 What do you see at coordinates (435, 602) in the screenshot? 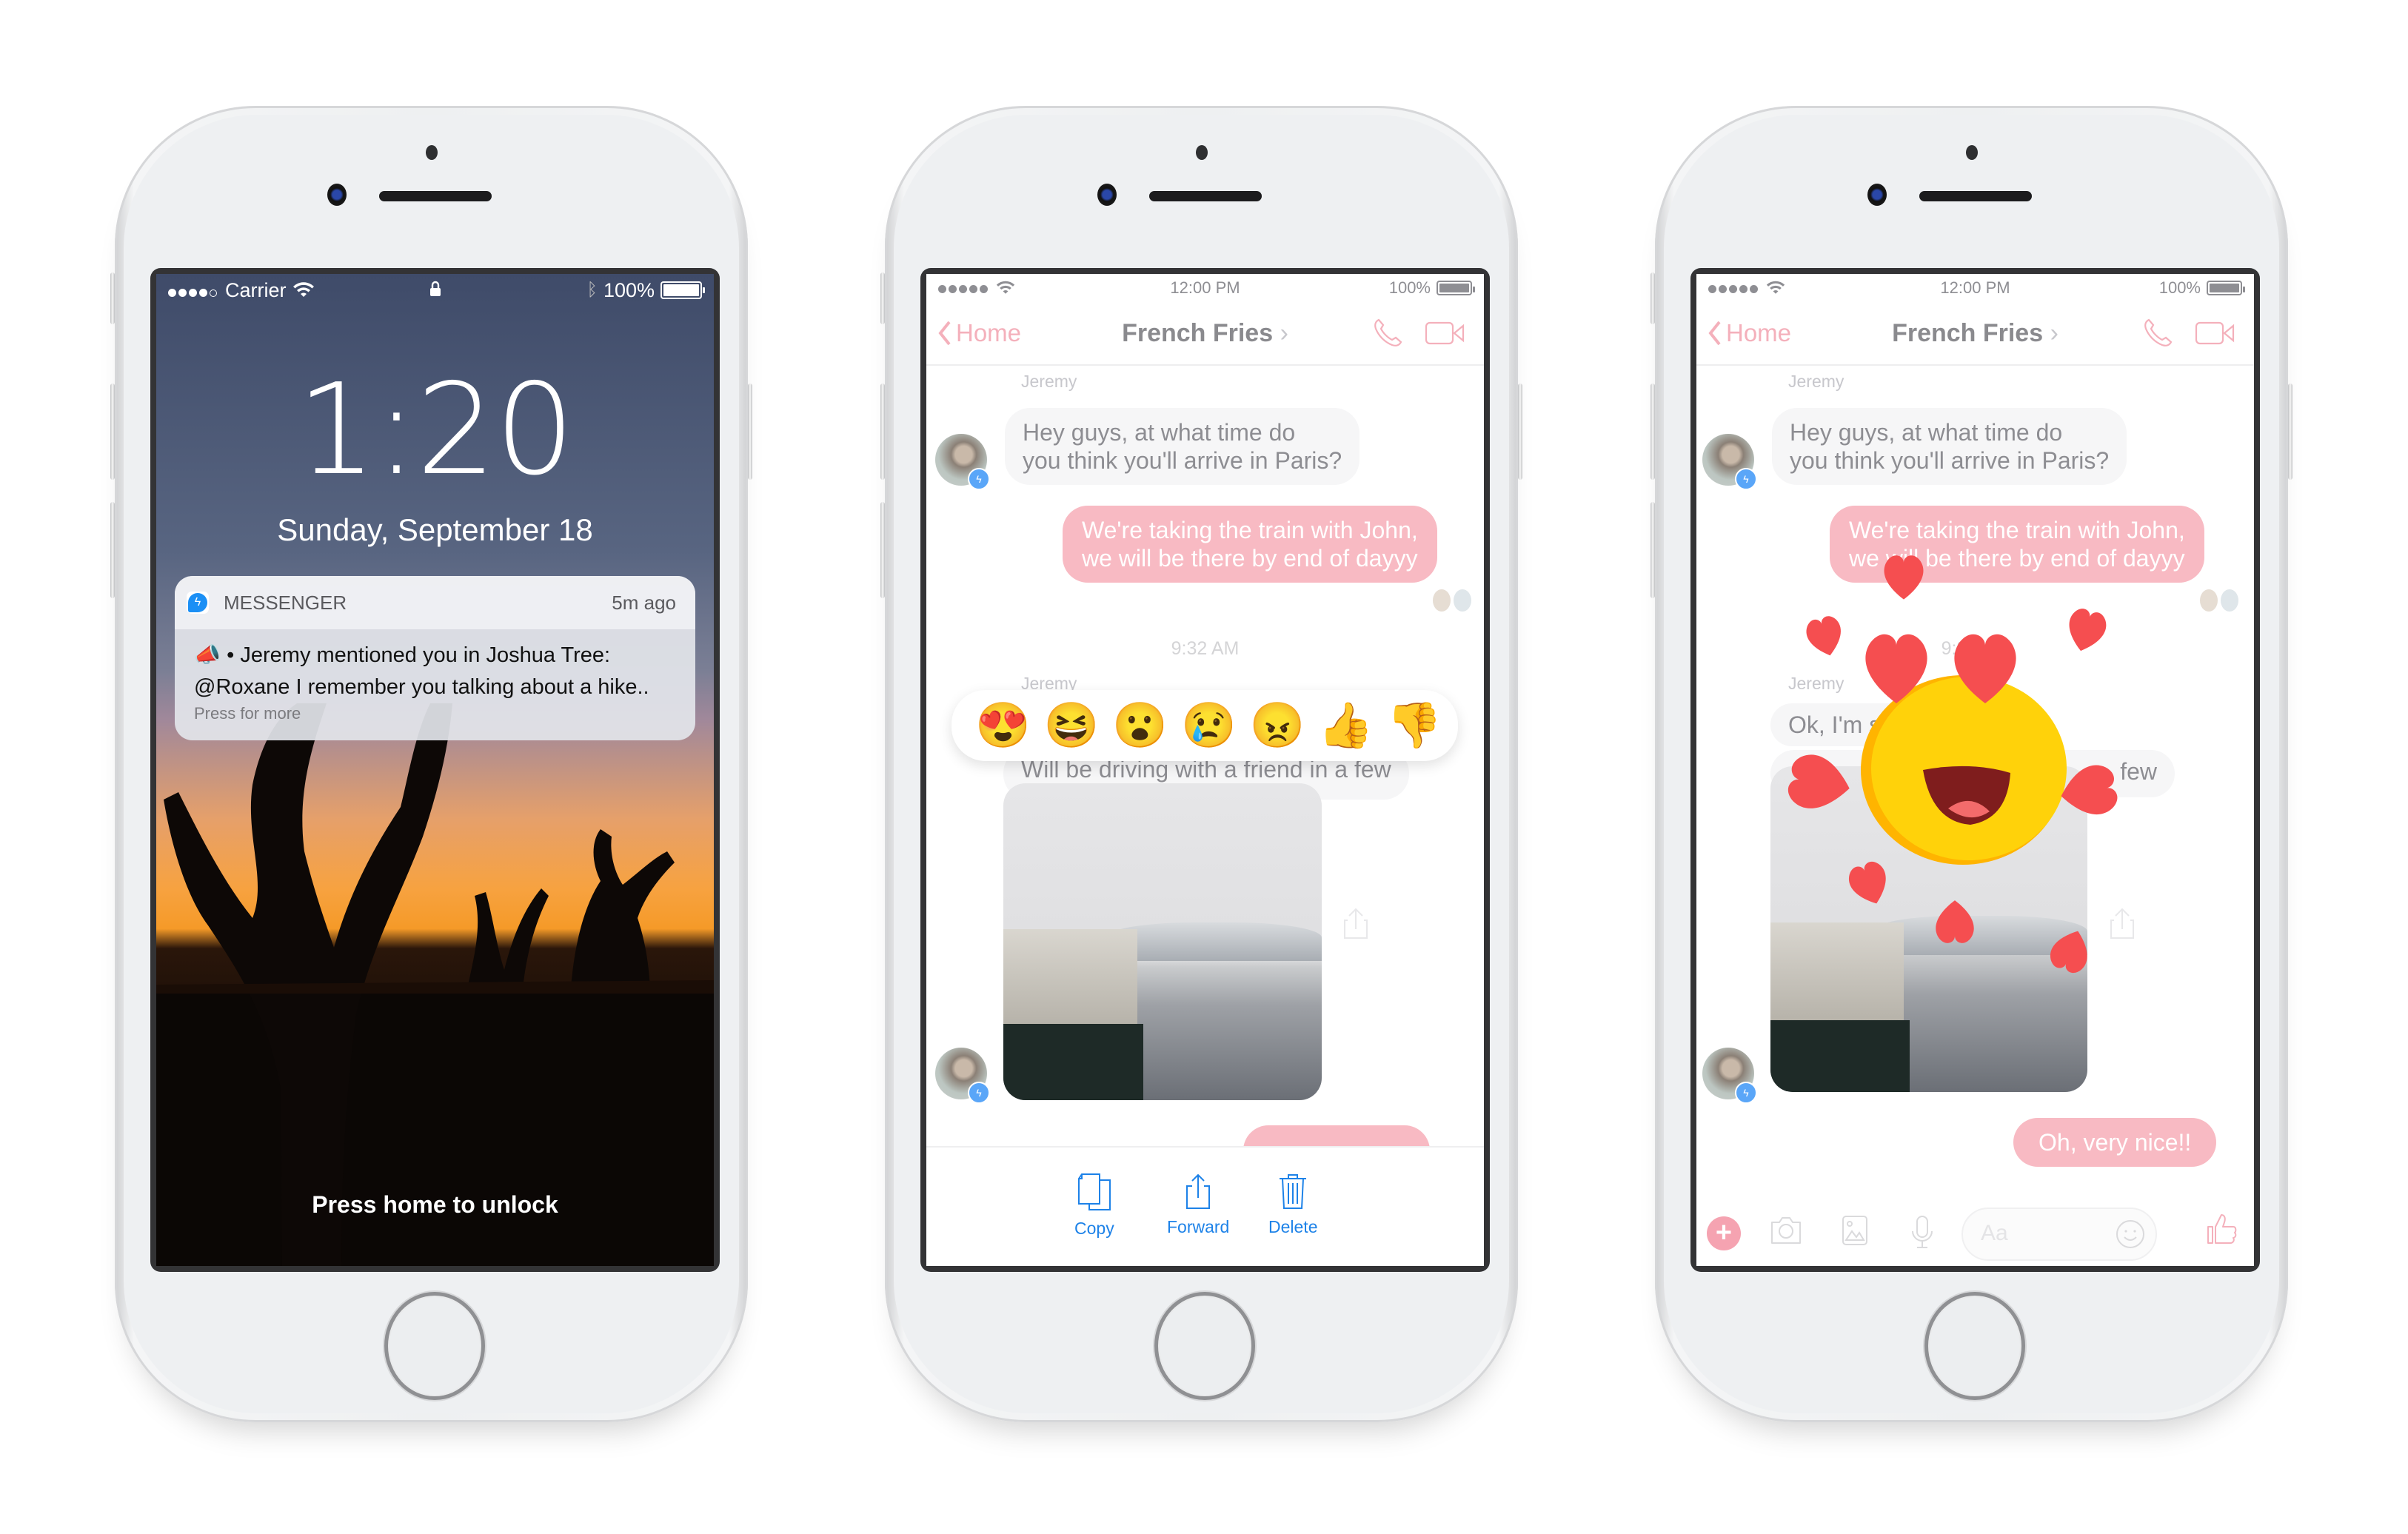
I see `notification-header: ϟ MESSENGER 5m ago` at bounding box center [435, 602].